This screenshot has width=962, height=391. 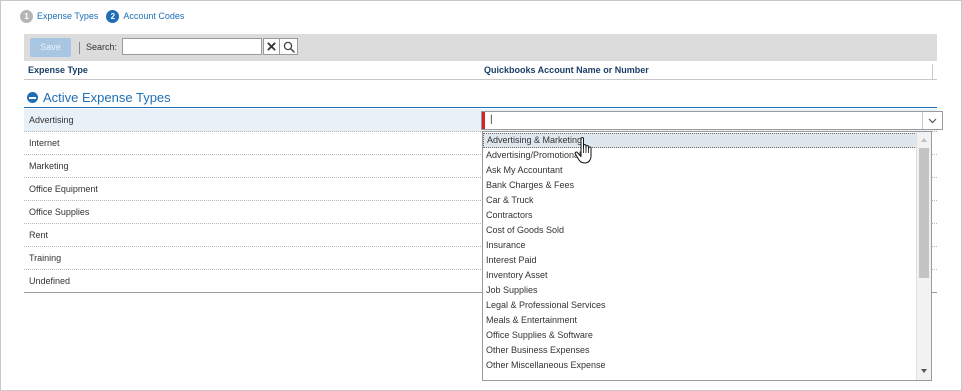 I want to click on step-account-codes: 2 Account Codes, so click(x=145, y=16).